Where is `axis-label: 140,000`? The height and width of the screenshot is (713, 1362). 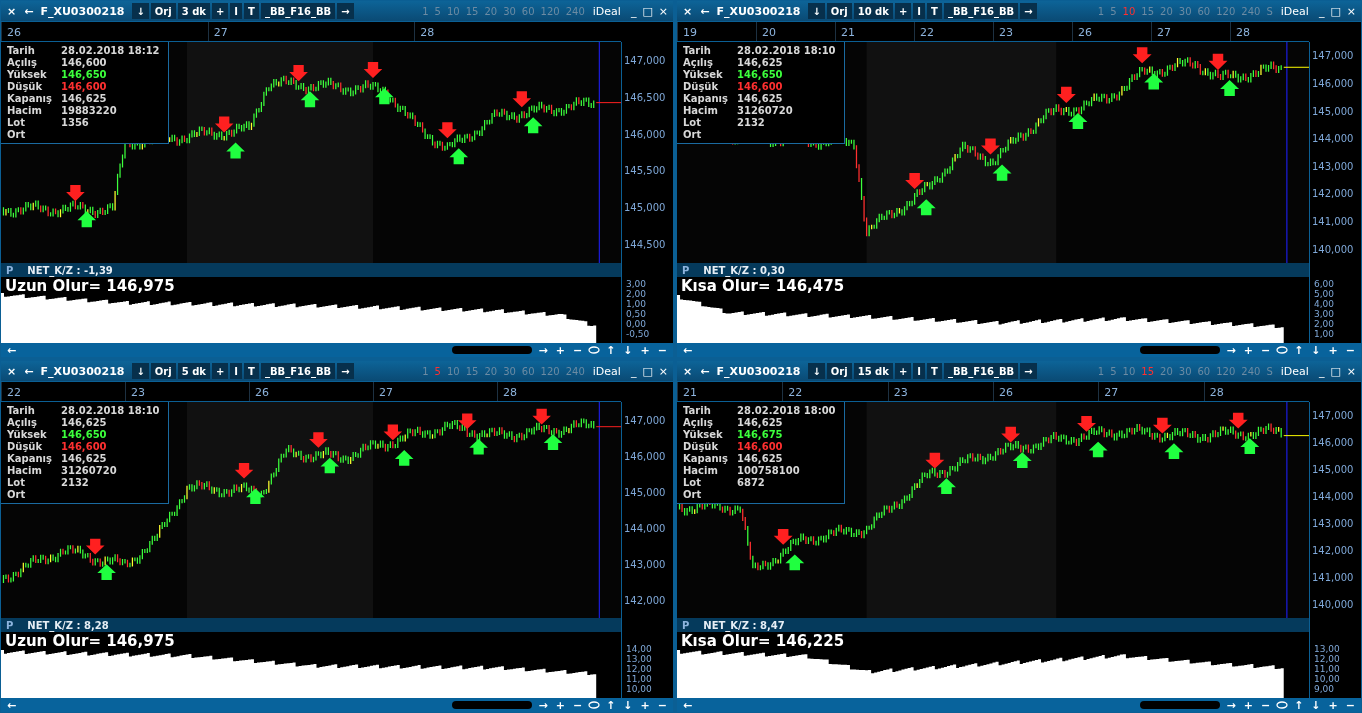 axis-label: 140,000 is located at coordinates (1333, 604).